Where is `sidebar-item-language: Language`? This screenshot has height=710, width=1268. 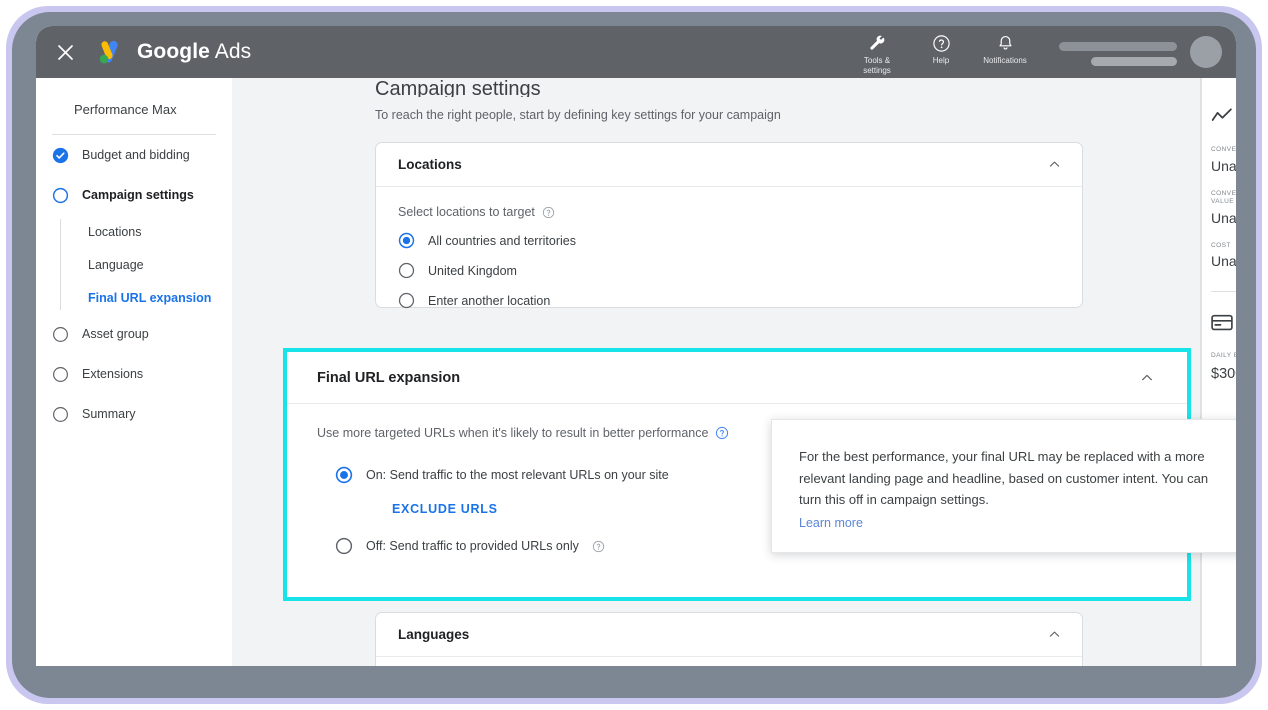 sidebar-item-language: Language is located at coordinates (146, 264).